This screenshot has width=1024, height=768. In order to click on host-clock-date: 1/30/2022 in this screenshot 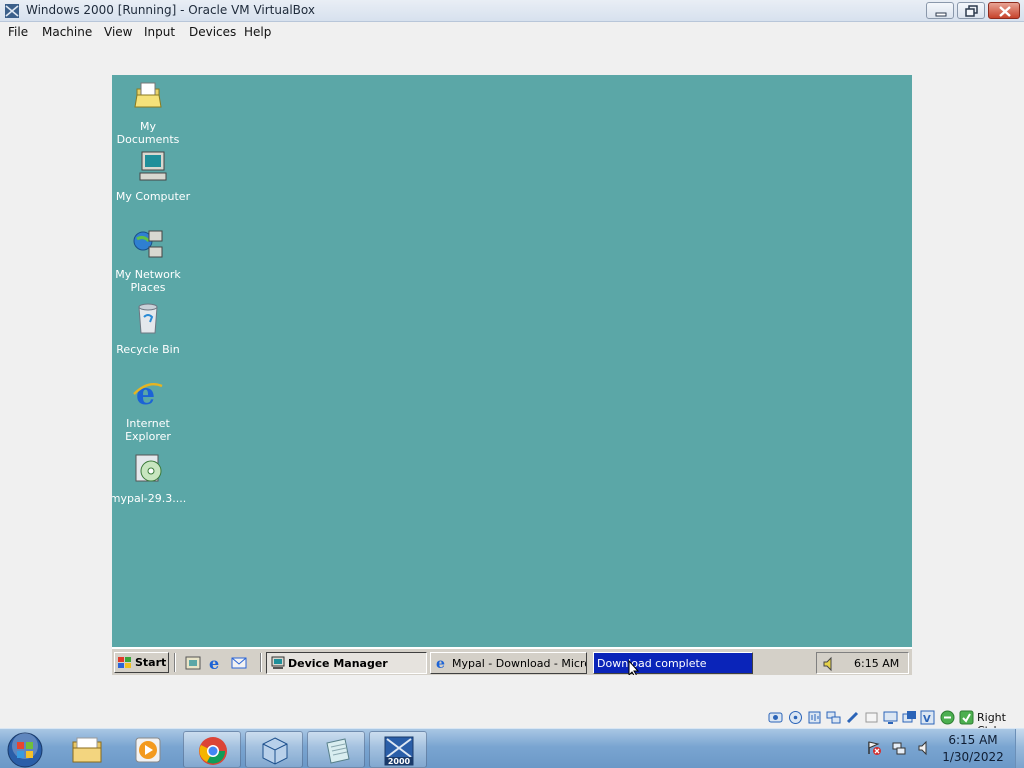, I will do `click(973, 757)`.